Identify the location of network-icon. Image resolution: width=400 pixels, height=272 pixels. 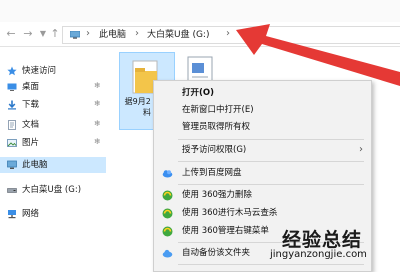
(12, 214).